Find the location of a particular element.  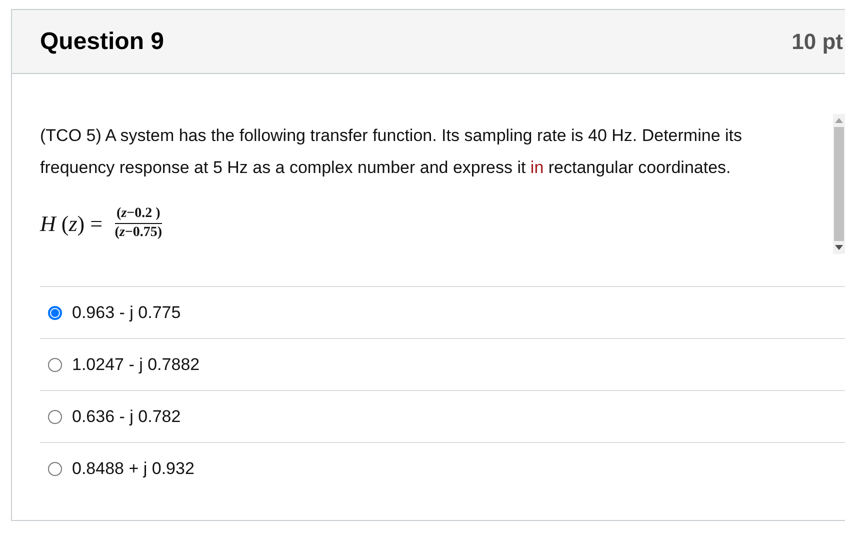

question-text: (TCO 5) A system has the following transfer function. Its sampling rate is 40 Hz. Determine its frequency response at 5 Hz as a complex number and express it in rectangular coordinates. is located at coordinates (391, 152).